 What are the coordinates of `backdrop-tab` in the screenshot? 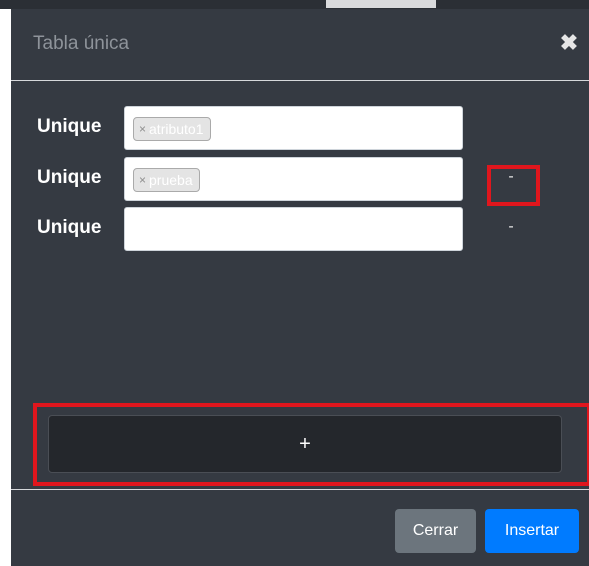 It's located at (381, 4).